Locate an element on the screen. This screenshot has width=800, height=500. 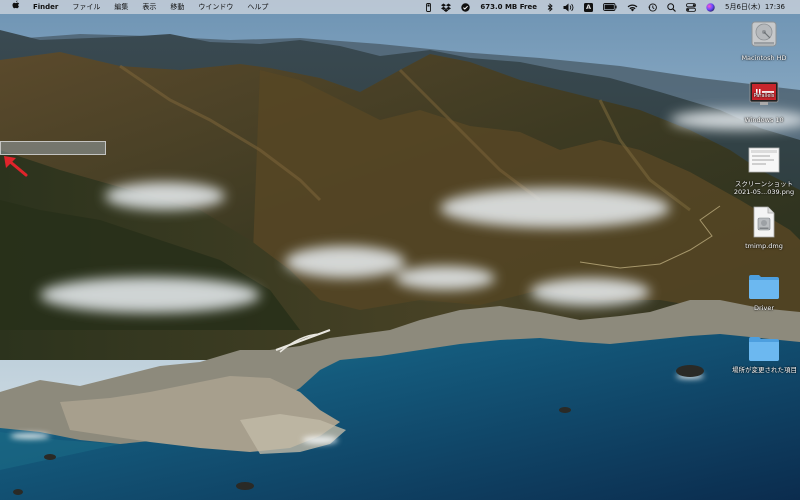
desktop-icon-driver-folder: Driver is located at coordinates (764, 292).